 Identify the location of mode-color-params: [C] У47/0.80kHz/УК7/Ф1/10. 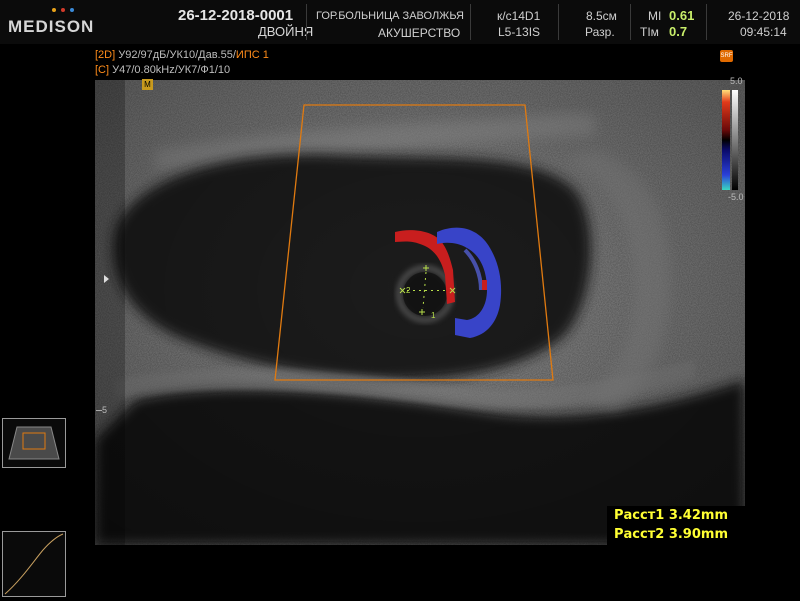
(162, 70).